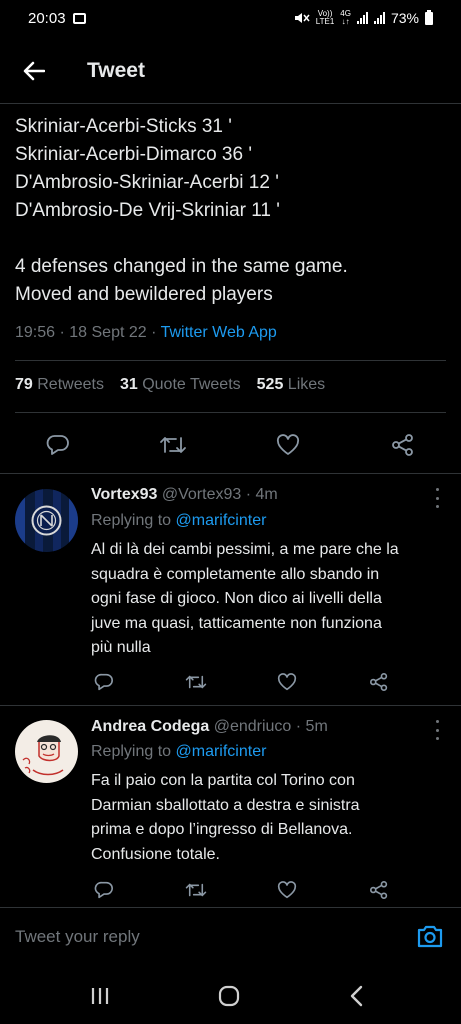  I want to click on likes-label: Likes, so click(306, 384).